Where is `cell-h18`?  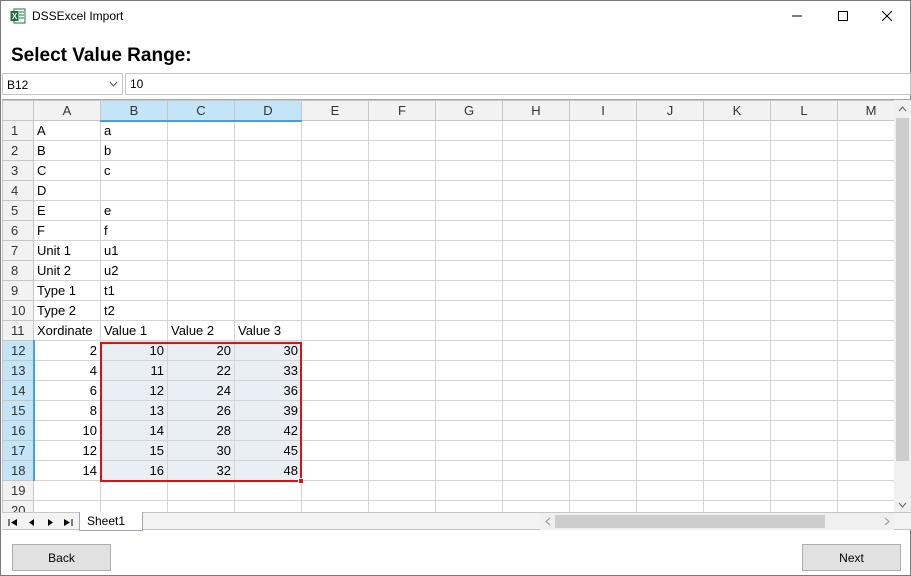
cell-h18 is located at coordinates (536, 470).